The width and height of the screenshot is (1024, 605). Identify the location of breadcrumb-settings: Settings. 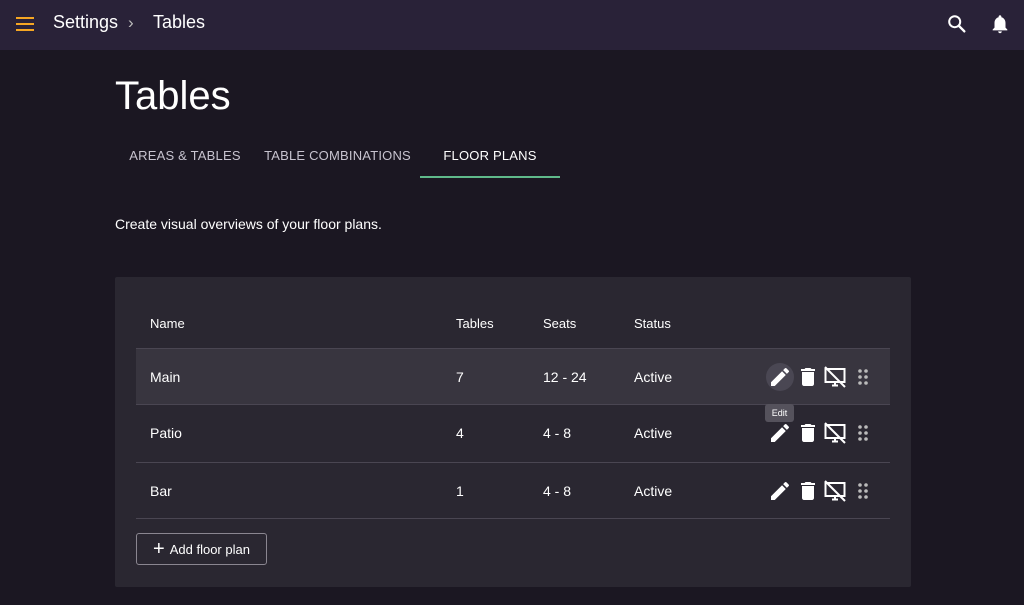
(85, 22).